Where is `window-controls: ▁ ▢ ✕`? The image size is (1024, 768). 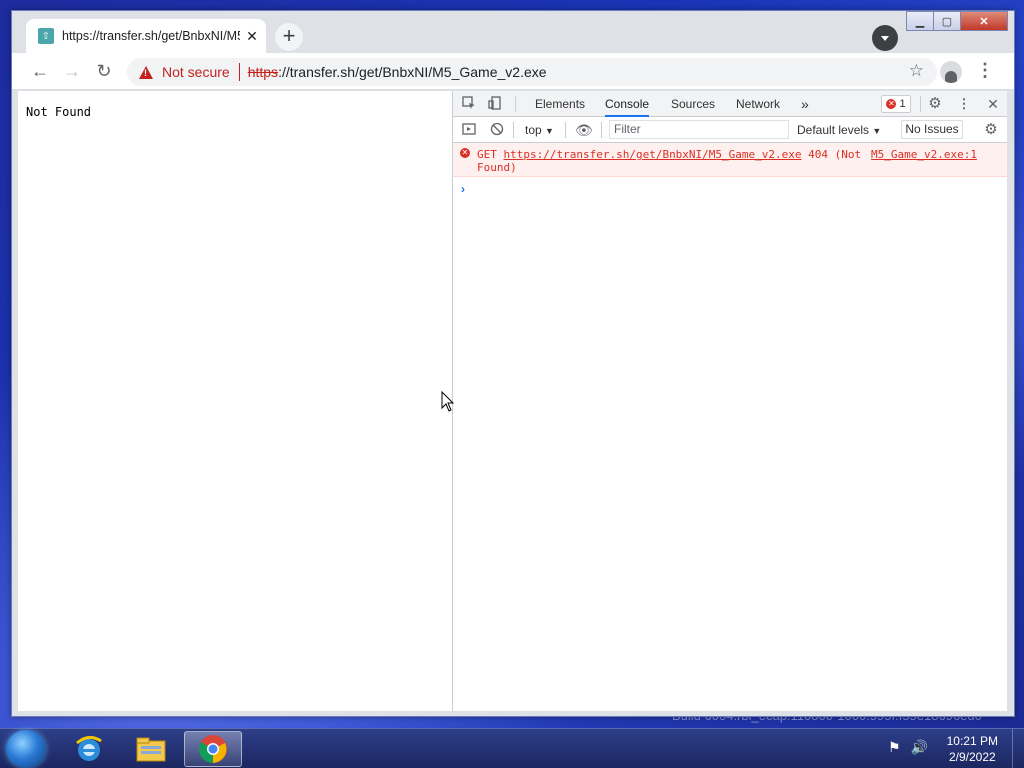 window-controls: ▁ ▢ ✕ is located at coordinates (957, 21).